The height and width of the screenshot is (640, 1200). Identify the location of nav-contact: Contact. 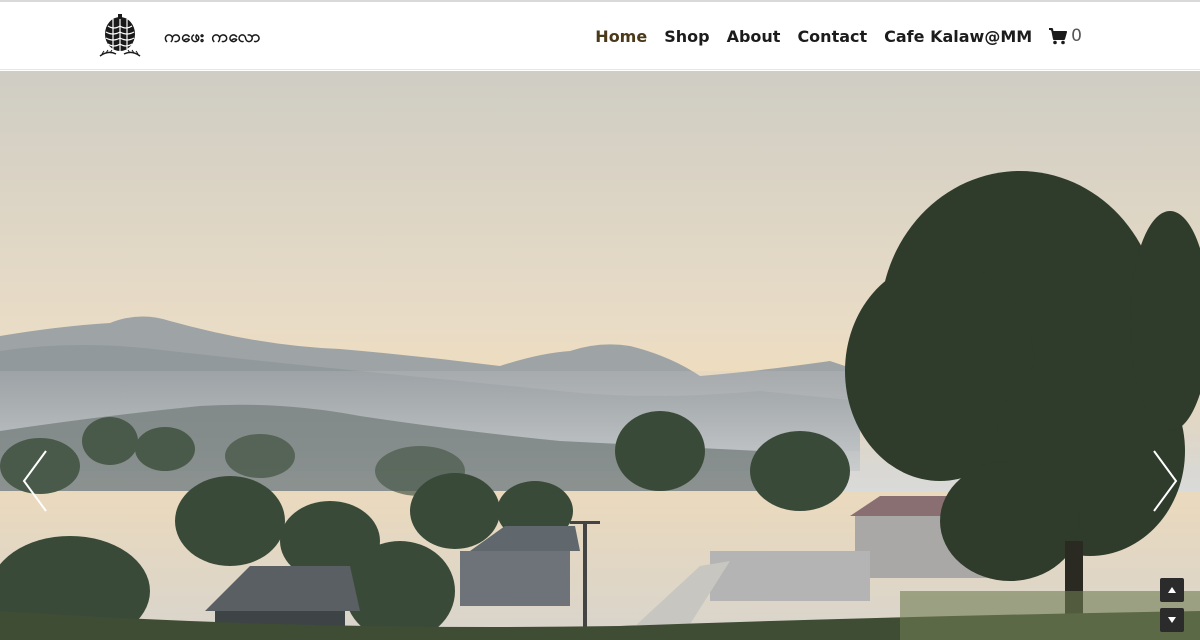
(832, 36).